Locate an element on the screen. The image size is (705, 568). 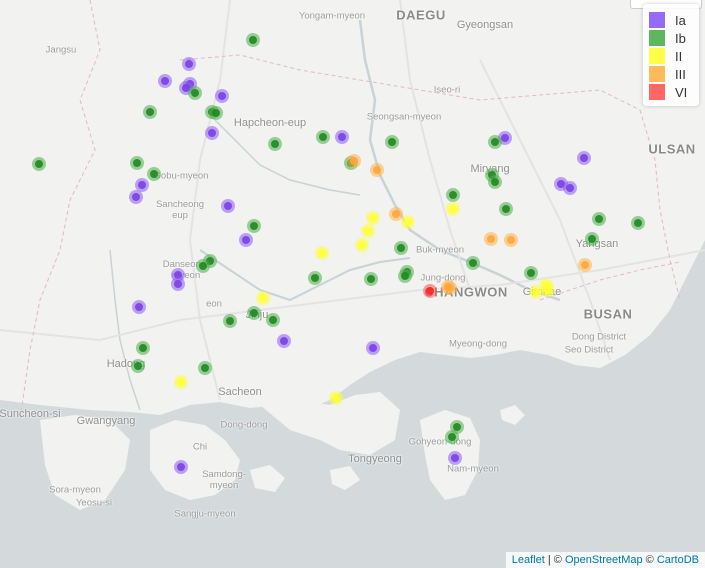
leaflet-link: Leaflet is located at coordinates (528, 560).